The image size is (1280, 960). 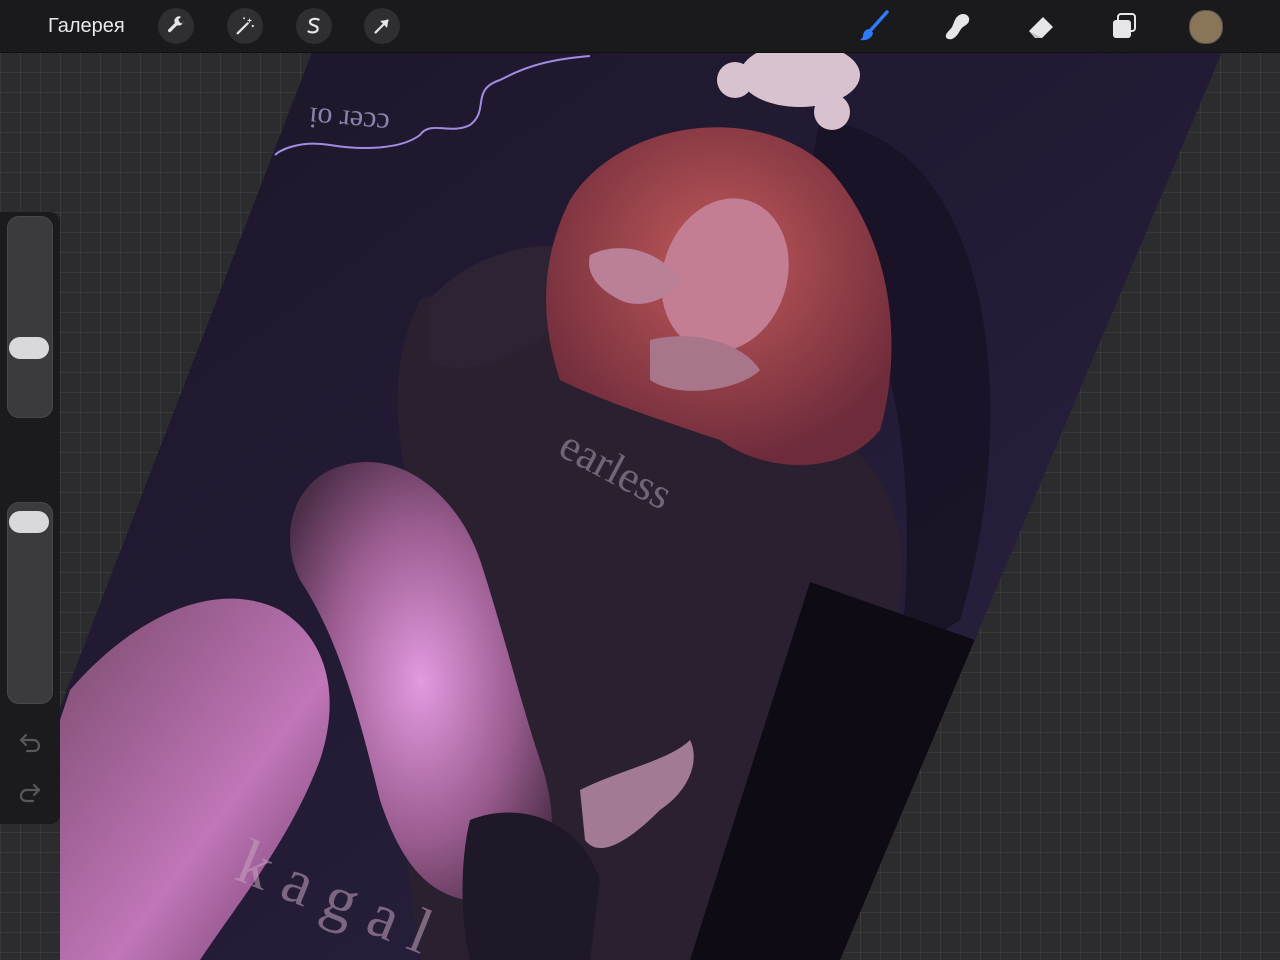 I want to click on layers-icon, so click(x=1124, y=25).